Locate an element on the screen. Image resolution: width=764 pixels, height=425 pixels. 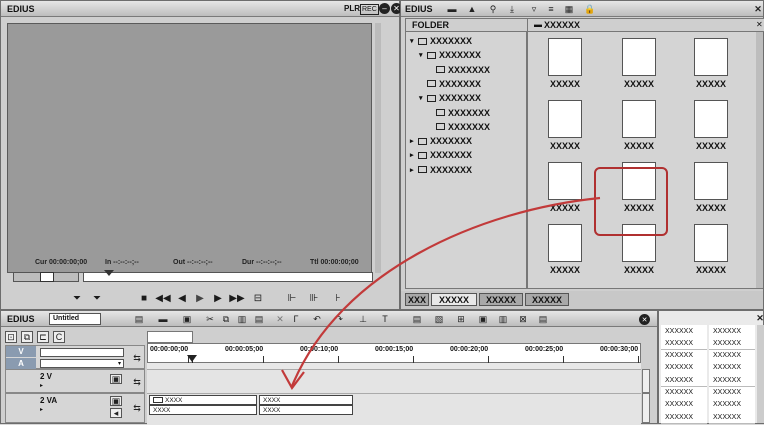
render-icon: ▤ is located at coordinates (417, 319).